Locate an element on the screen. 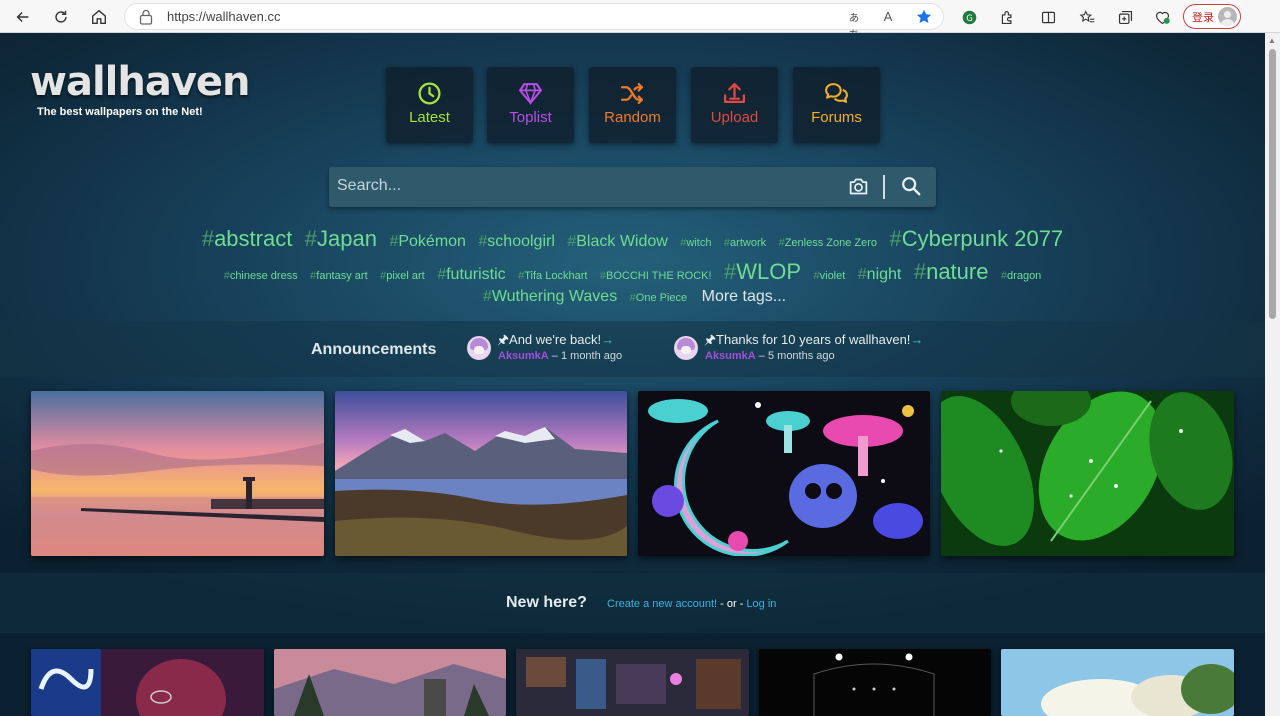  refresh-icon is located at coordinates (61, 16).